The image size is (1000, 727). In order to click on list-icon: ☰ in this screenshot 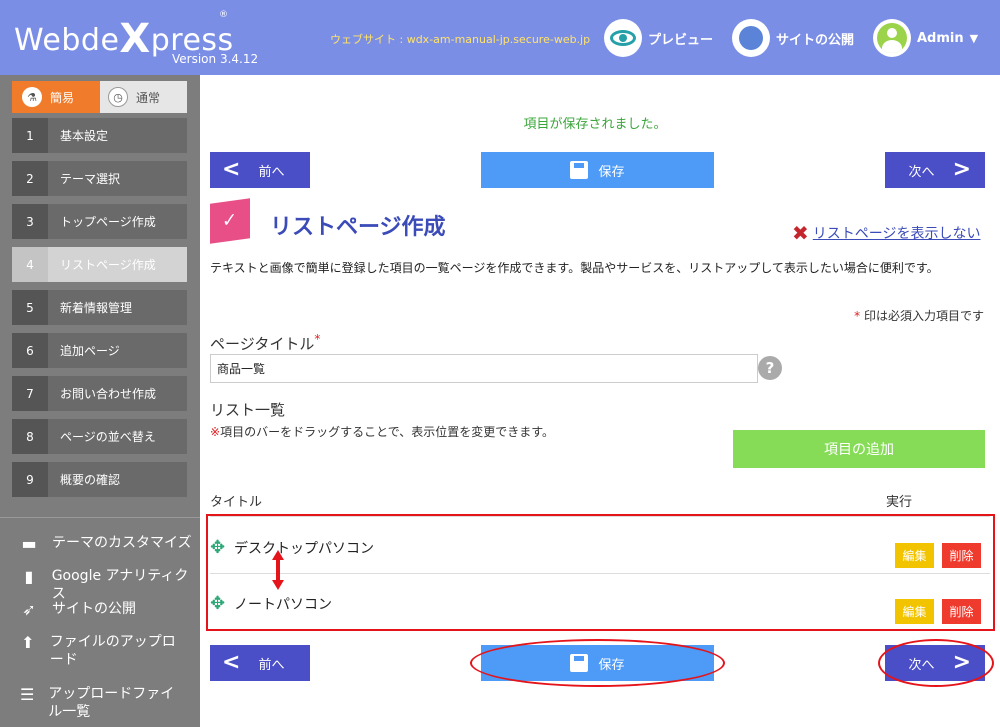, I will do `click(27, 694)`.